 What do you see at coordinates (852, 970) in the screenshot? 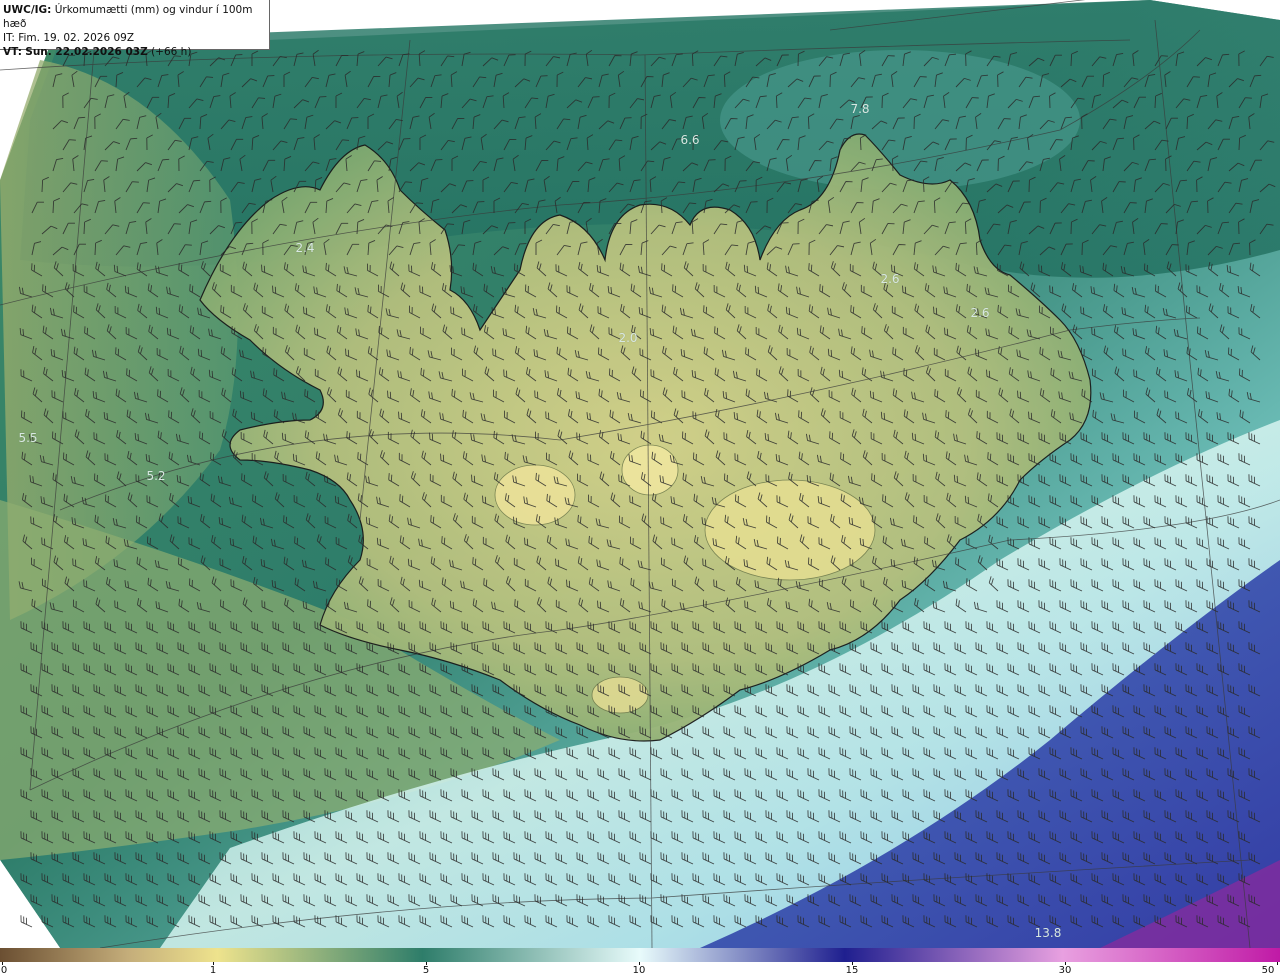
I see `colorbar-tick: 15` at bounding box center [852, 970].